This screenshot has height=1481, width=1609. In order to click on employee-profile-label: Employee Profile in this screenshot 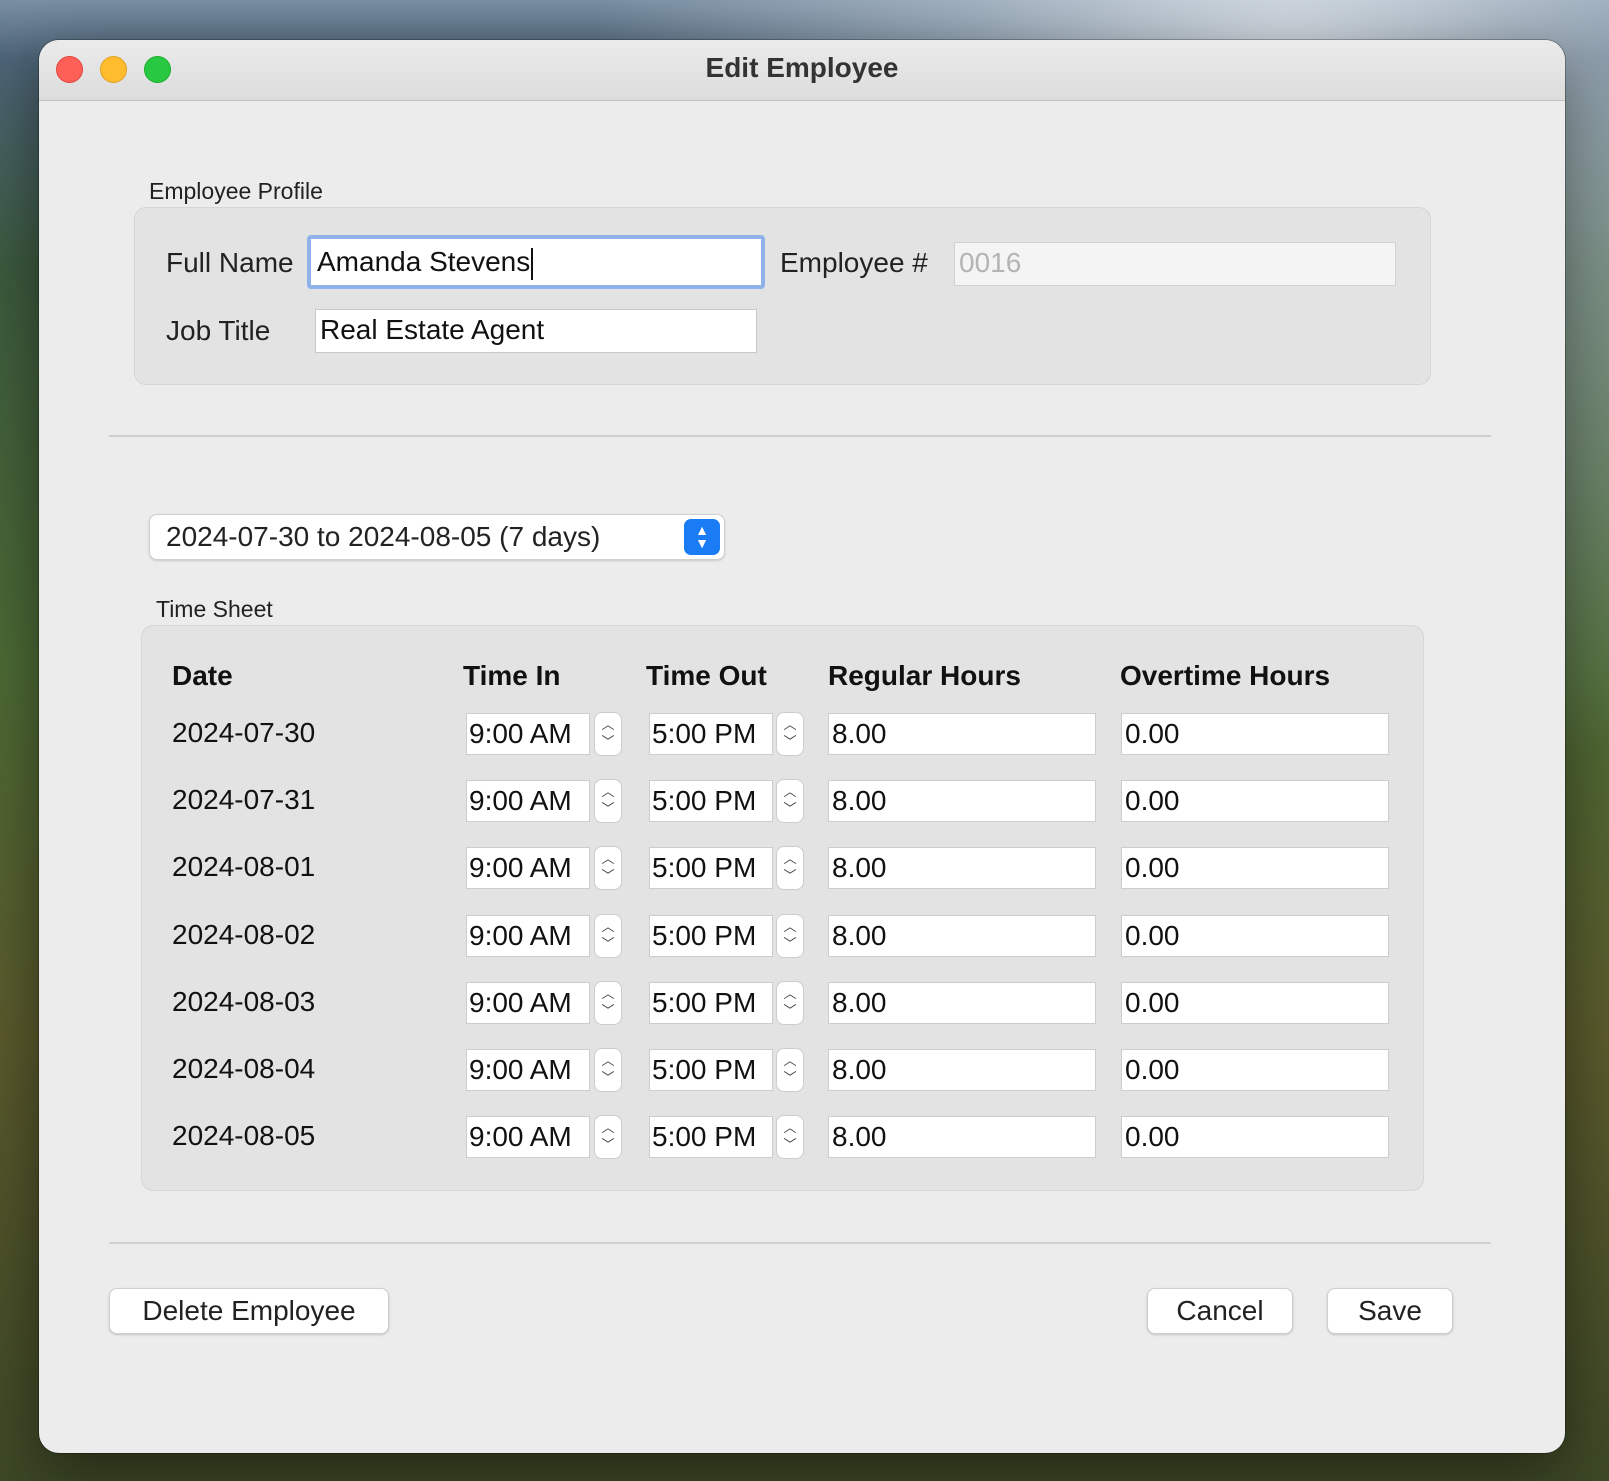, I will do `click(236, 191)`.